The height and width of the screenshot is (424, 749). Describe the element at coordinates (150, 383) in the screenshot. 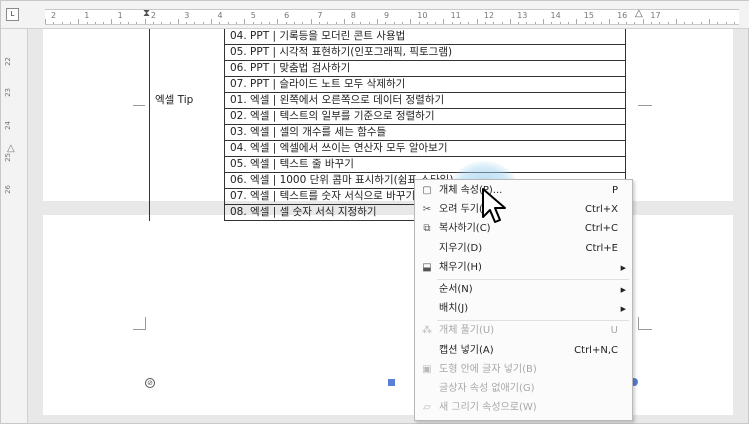

I see `shape-rotate-handle: ⊘` at that location.